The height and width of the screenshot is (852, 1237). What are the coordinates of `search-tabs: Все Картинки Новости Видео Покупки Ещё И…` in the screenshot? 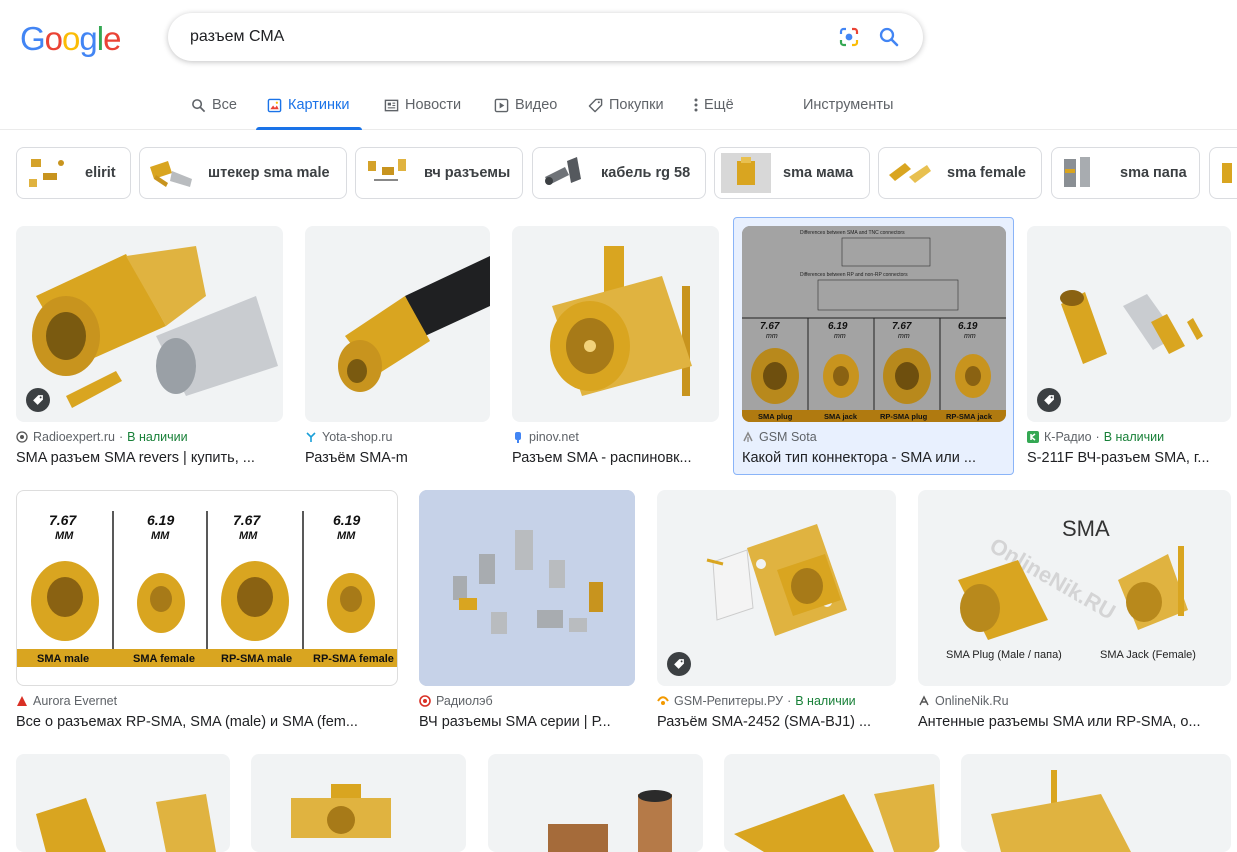 It's located at (618, 106).